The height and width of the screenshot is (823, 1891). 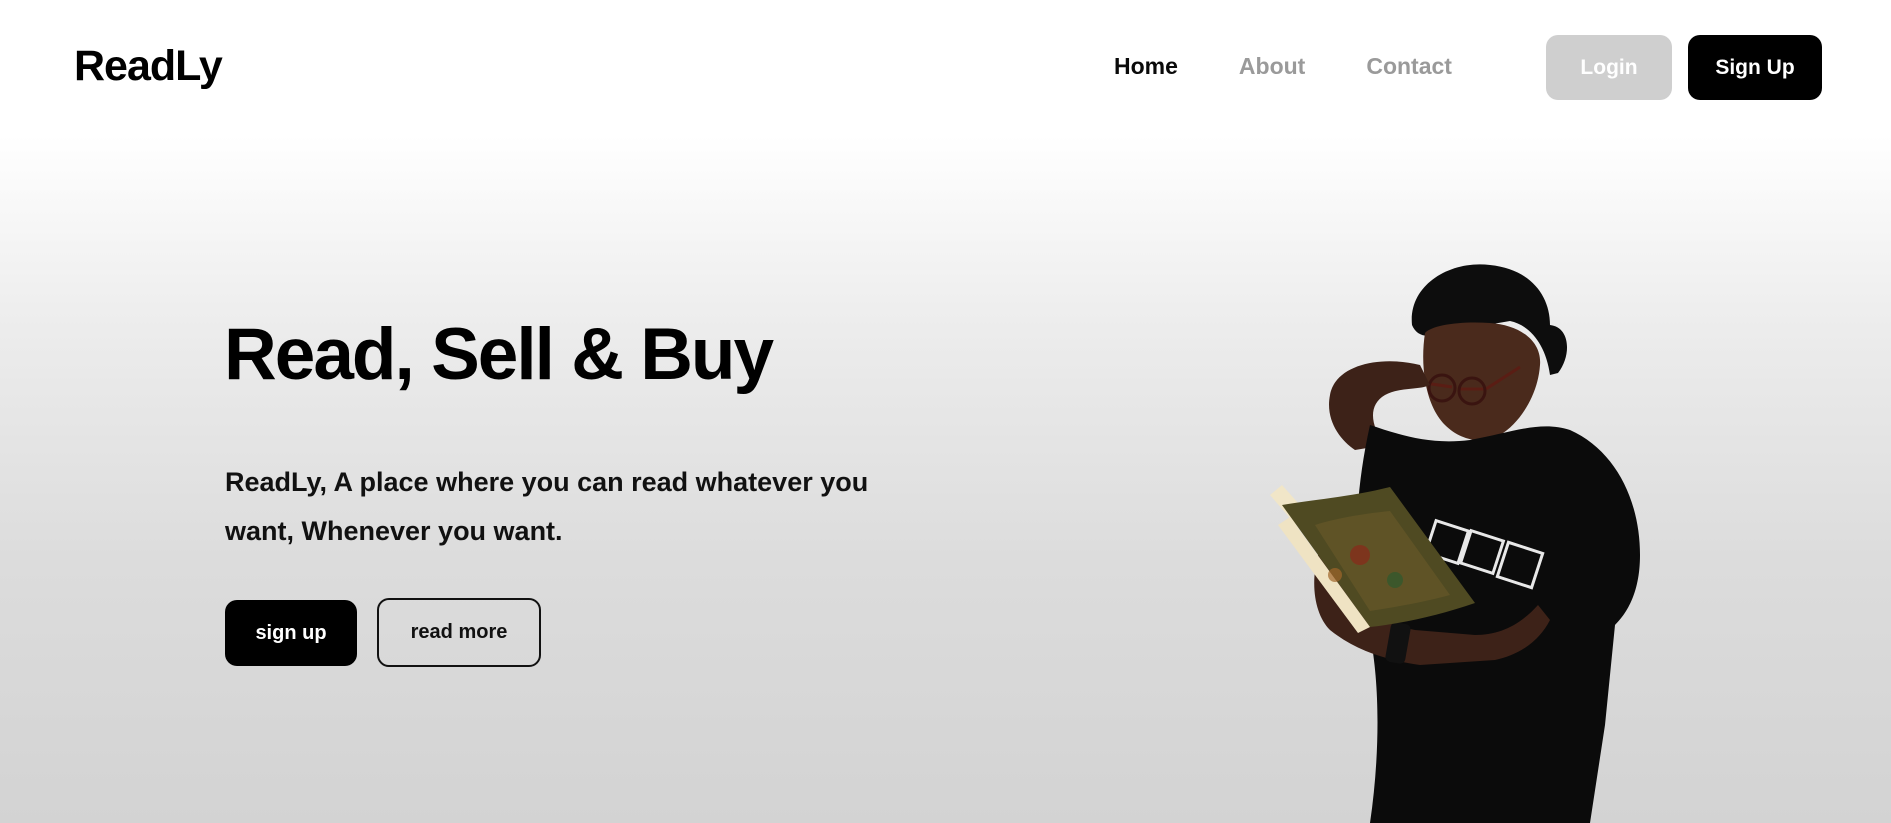 What do you see at coordinates (1146, 66) in the screenshot?
I see `nav-home: Home` at bounding box center [1146, 66].